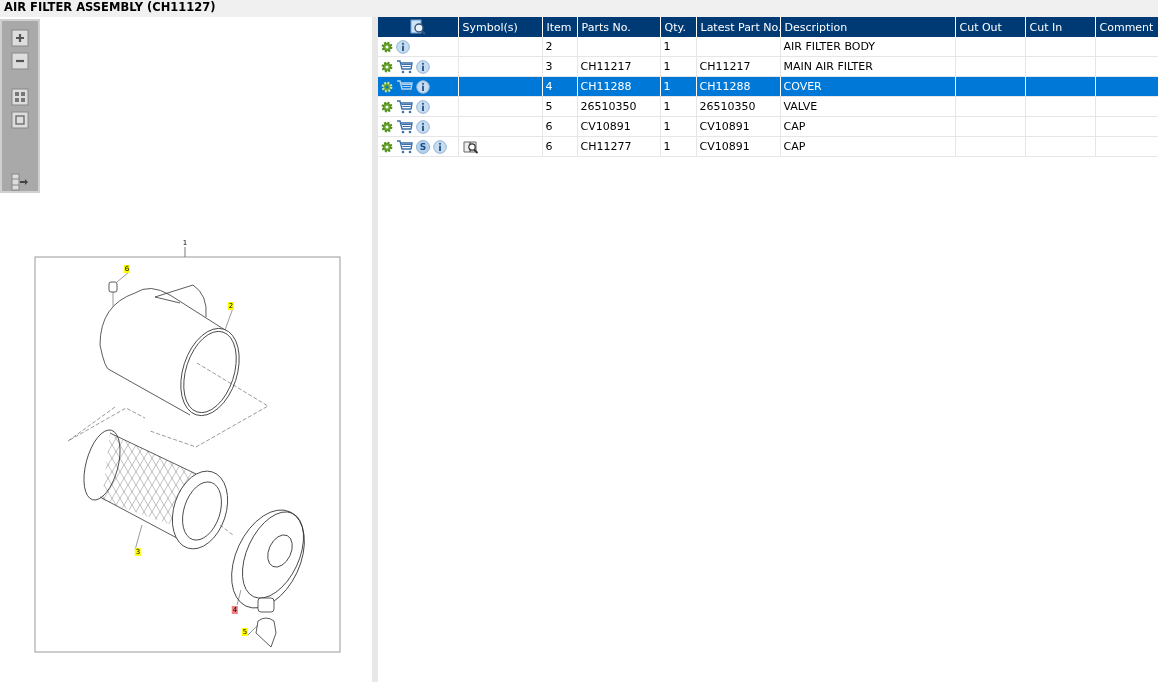  Describe the element at coordinates (768, 66) in the screenshot. I see `table-row: 3 CH11217 1 CH11217 MAIN AIR FILTER` at that location.